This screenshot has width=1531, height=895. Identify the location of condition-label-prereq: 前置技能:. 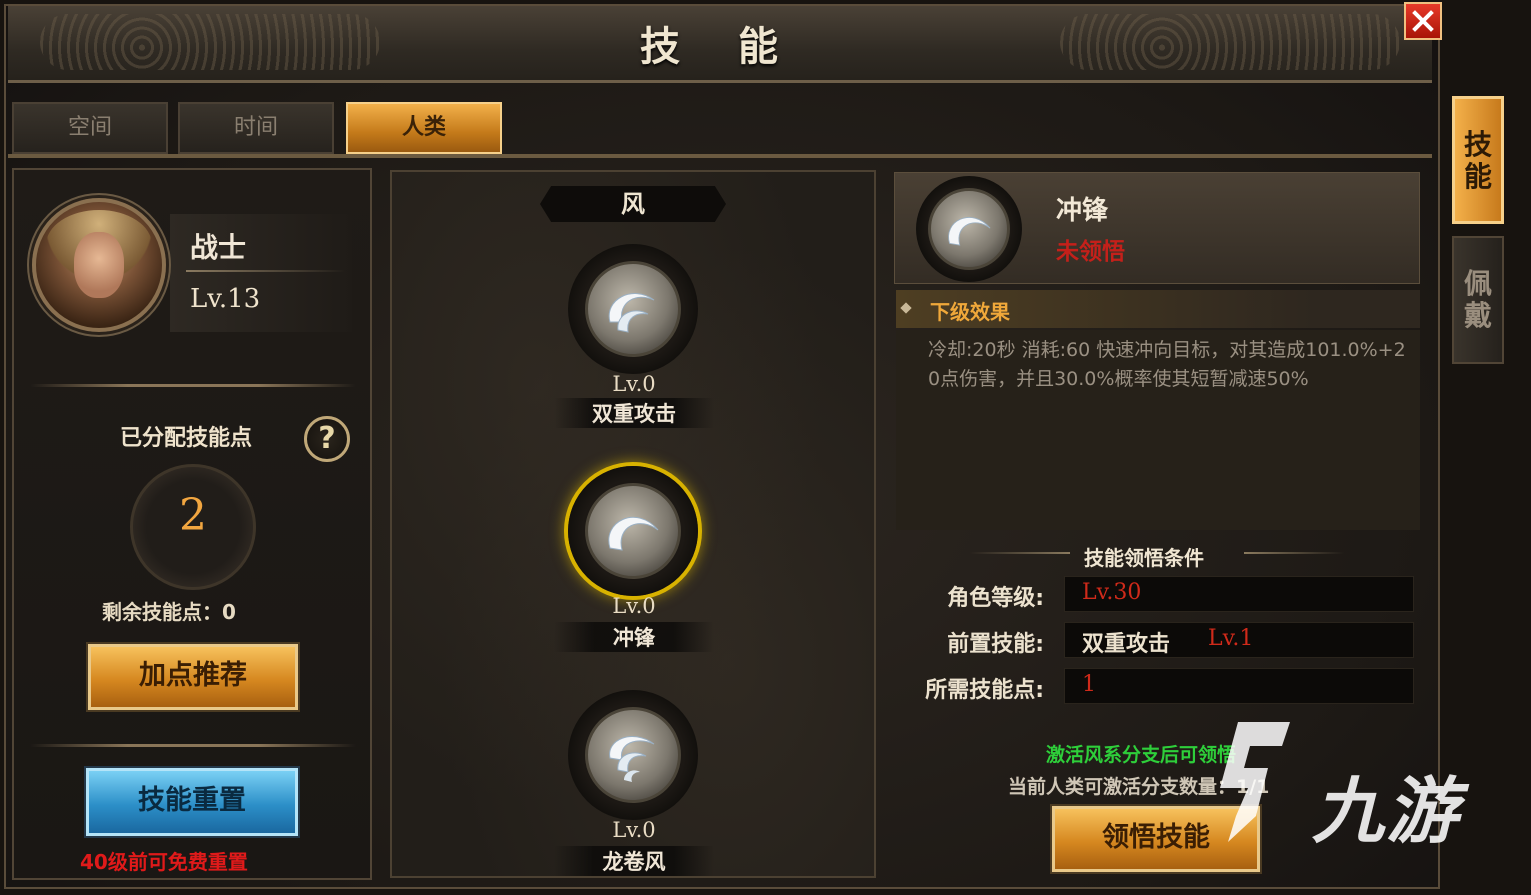
(995, 644).